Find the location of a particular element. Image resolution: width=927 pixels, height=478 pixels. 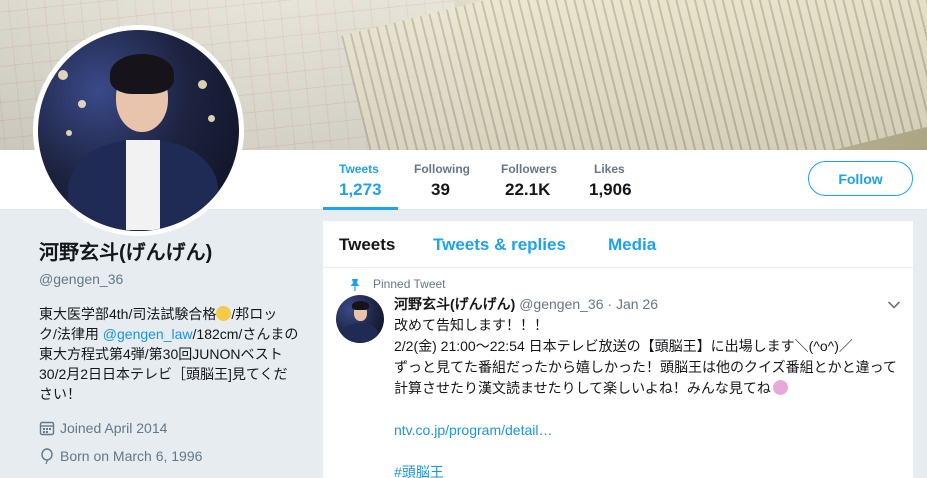

calendar-icon is located at coordinates (47, 428).